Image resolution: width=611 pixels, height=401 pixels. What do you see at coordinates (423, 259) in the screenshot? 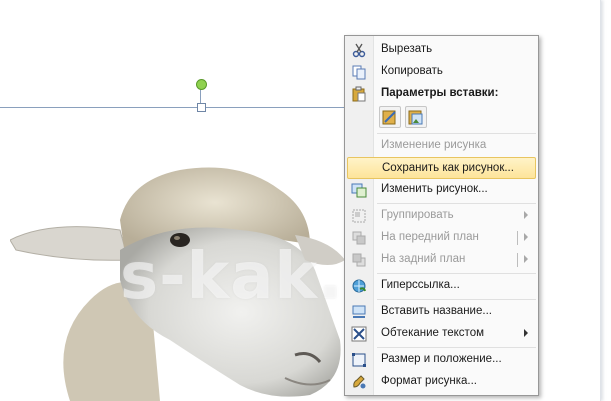
I see `menu-item-label: На задний план` at bounding box center [423, 259].